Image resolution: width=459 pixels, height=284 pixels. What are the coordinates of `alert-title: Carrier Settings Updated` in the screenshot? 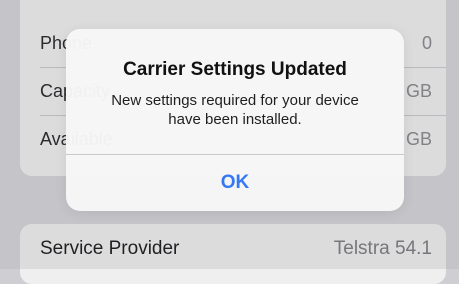 It's located at (235, 69).